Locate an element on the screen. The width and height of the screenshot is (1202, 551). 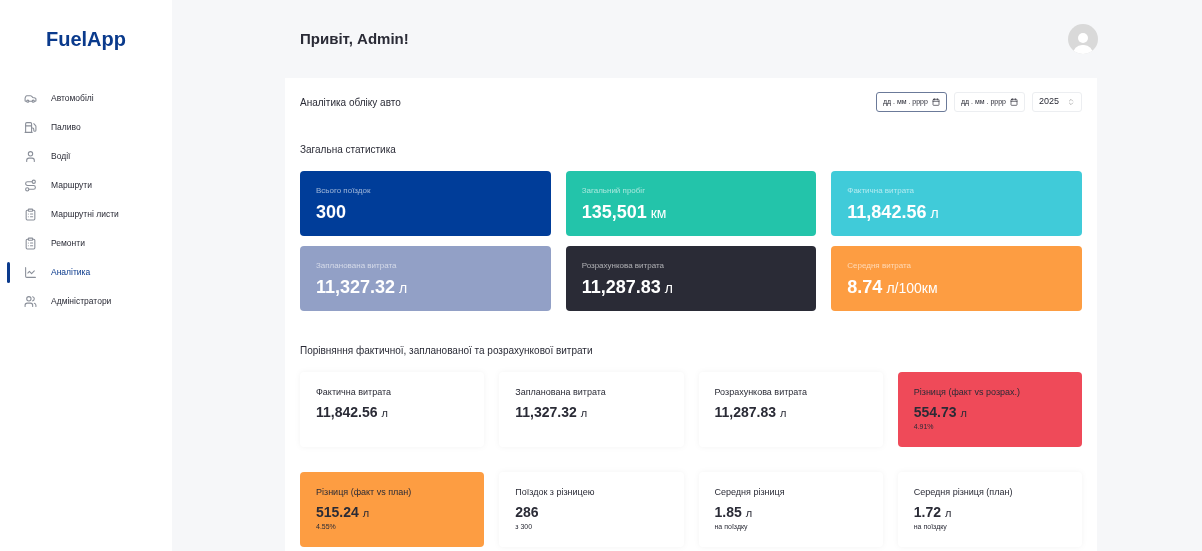
nav-item: Ремонти is located at coordinates (54, 243).